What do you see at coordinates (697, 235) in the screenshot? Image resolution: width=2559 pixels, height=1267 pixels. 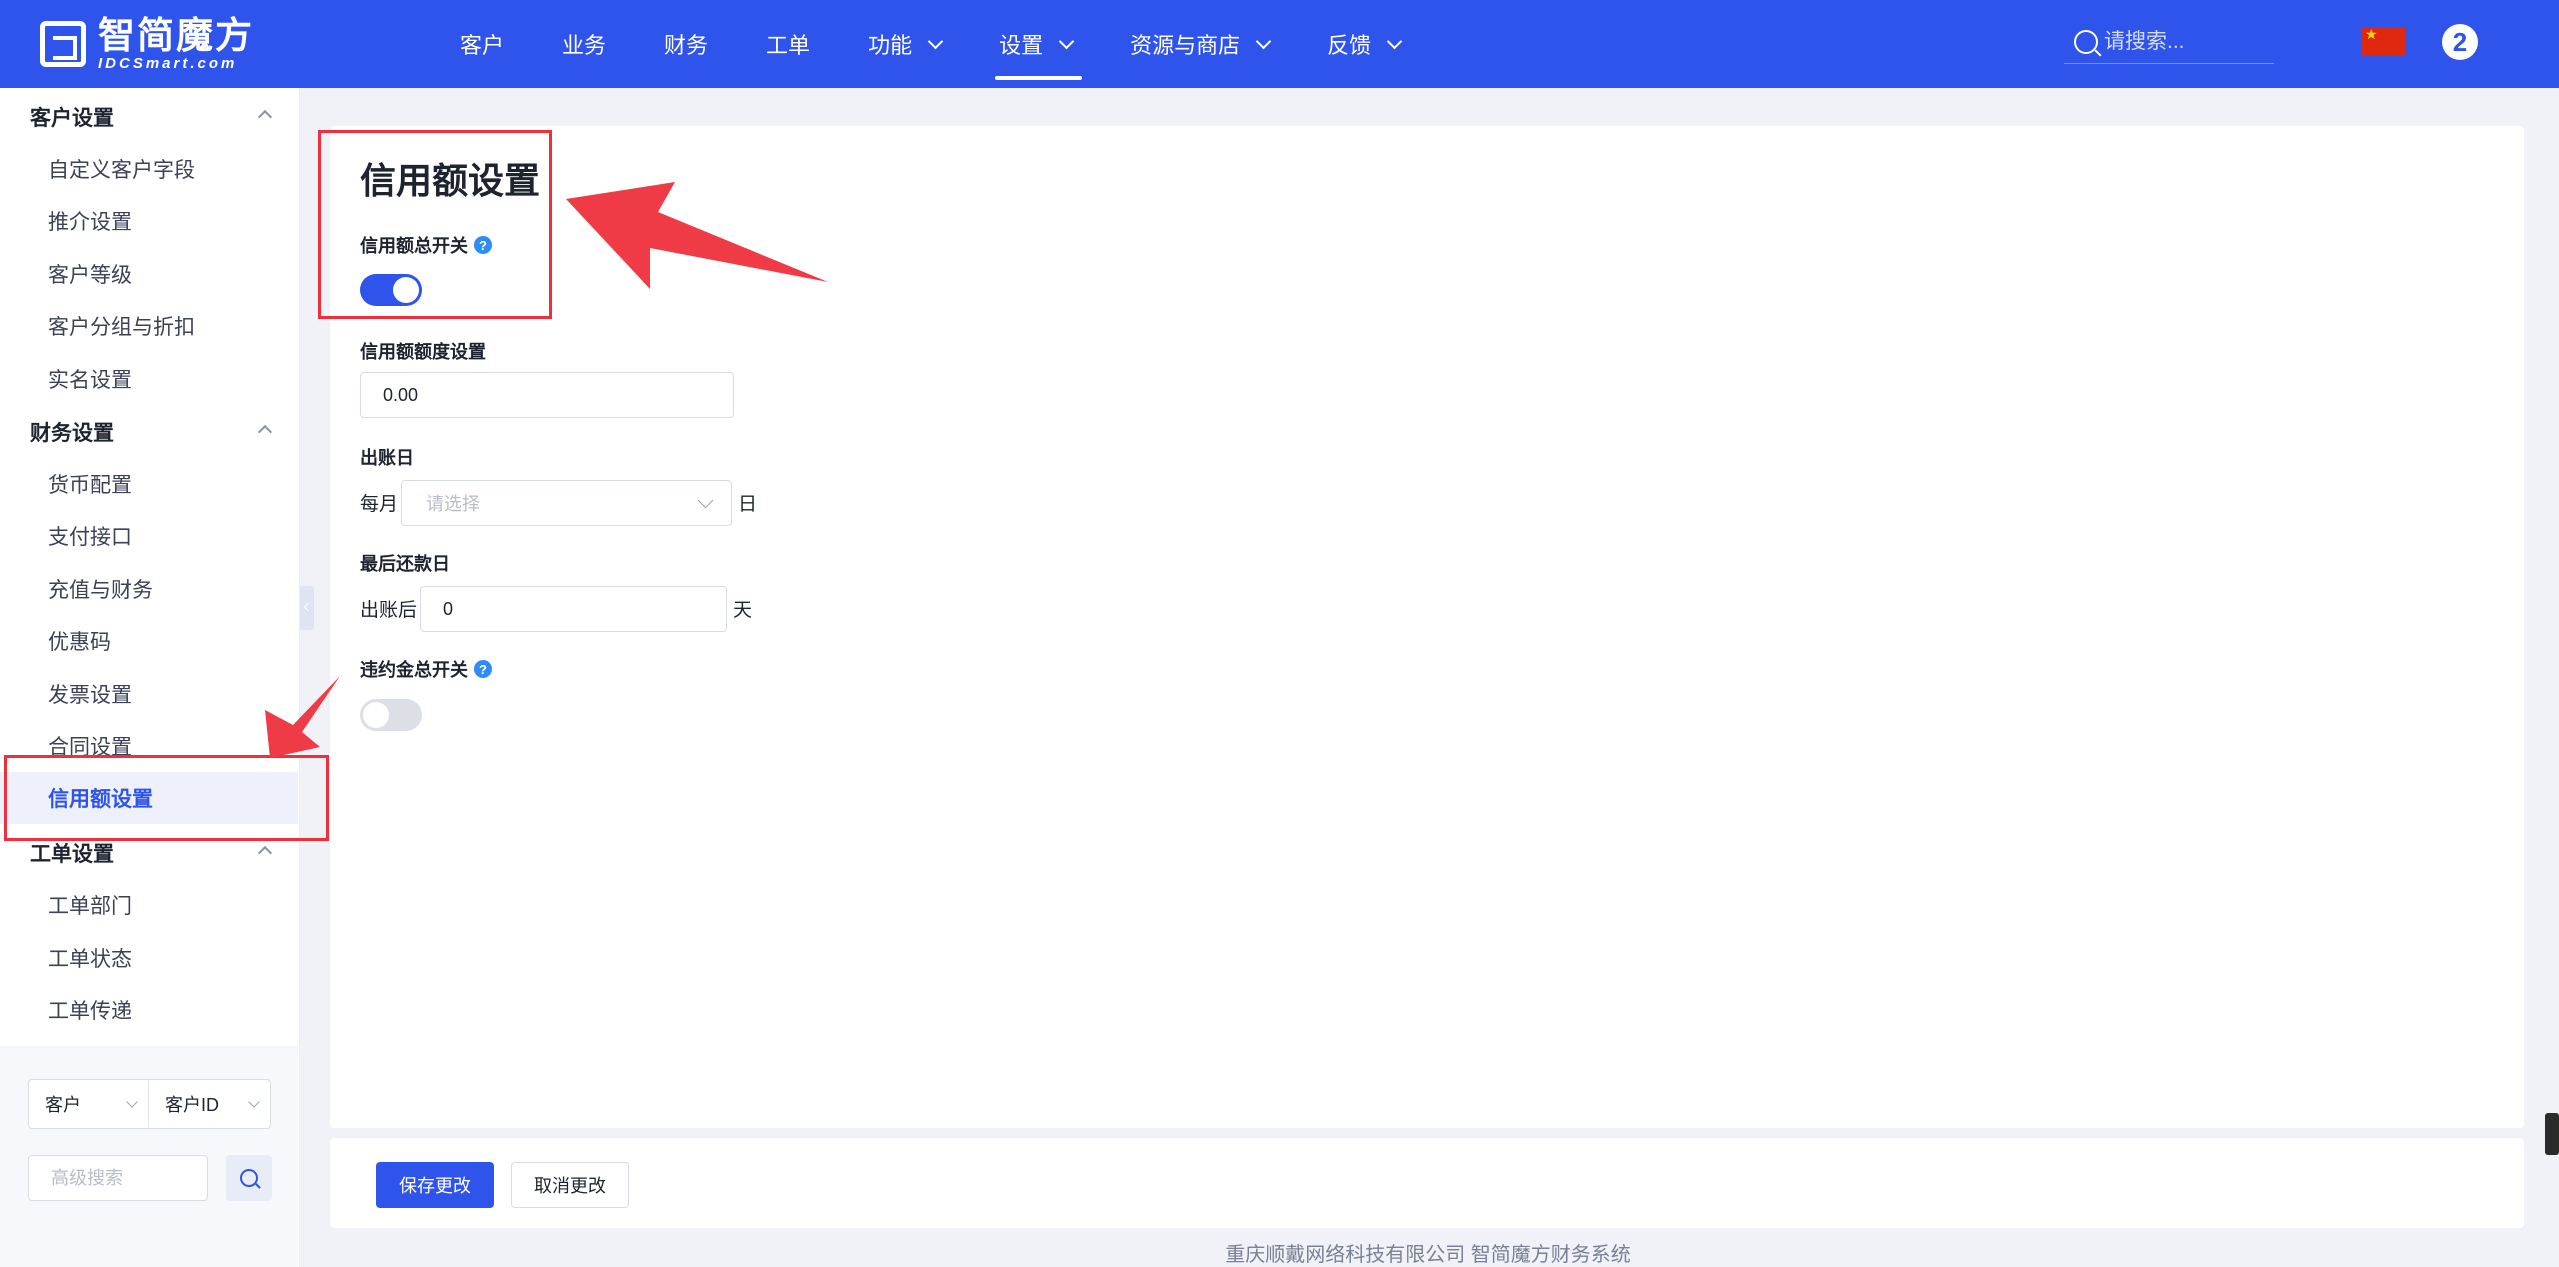 I see `annotation-arrow-right` at bounding box center [697, 235].